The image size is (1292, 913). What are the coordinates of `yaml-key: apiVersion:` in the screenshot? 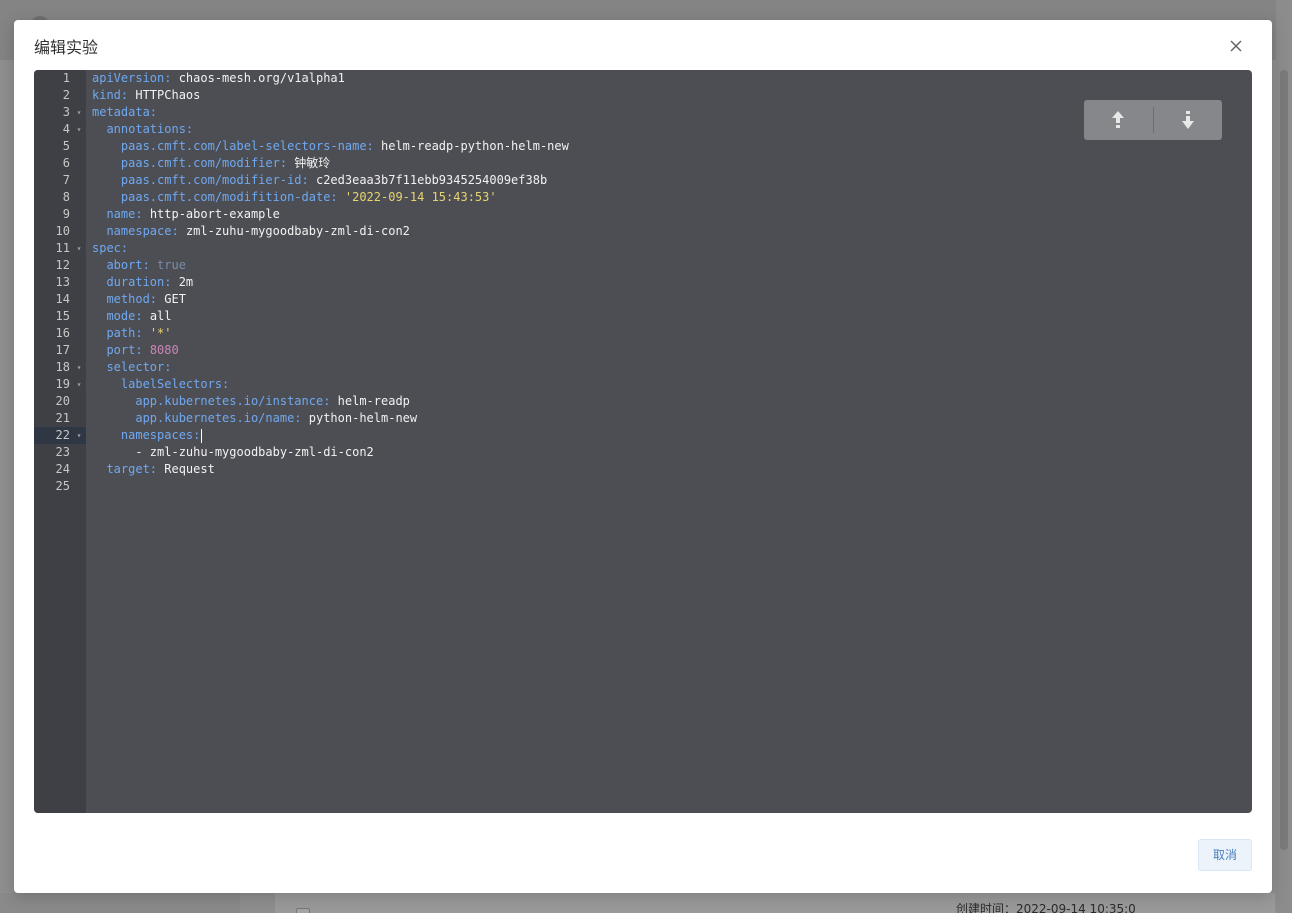 It's located at (135, 78).